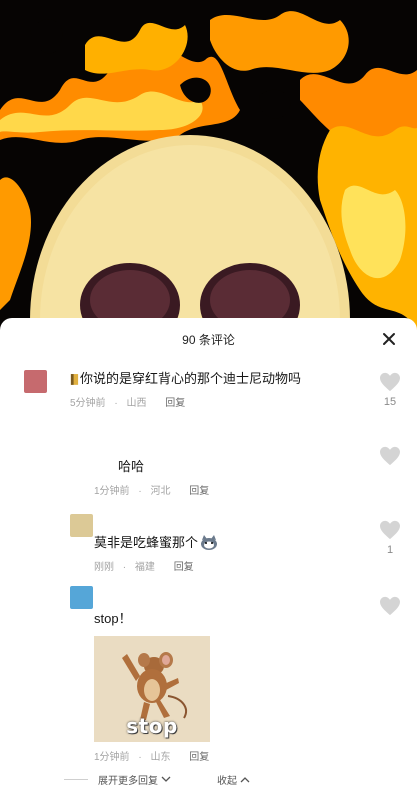 The height and width of the screenshot is (800, 417). I want to click on expand-replies-button: 展开更多回复, so click(134, 779).